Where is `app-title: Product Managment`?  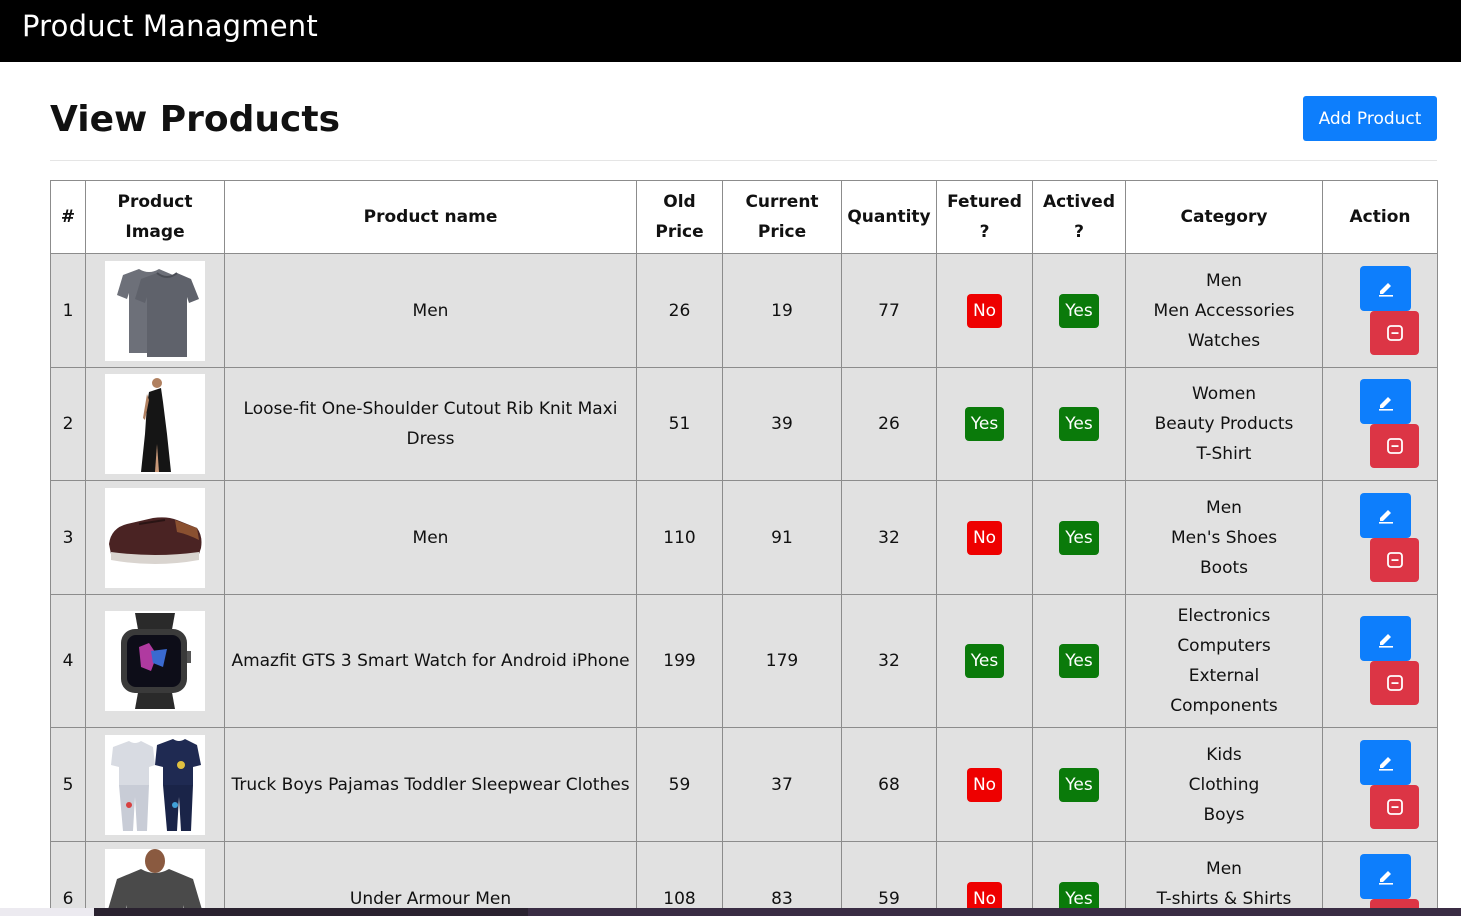 app-title: Product Managment is located at coordinates (170, 26).